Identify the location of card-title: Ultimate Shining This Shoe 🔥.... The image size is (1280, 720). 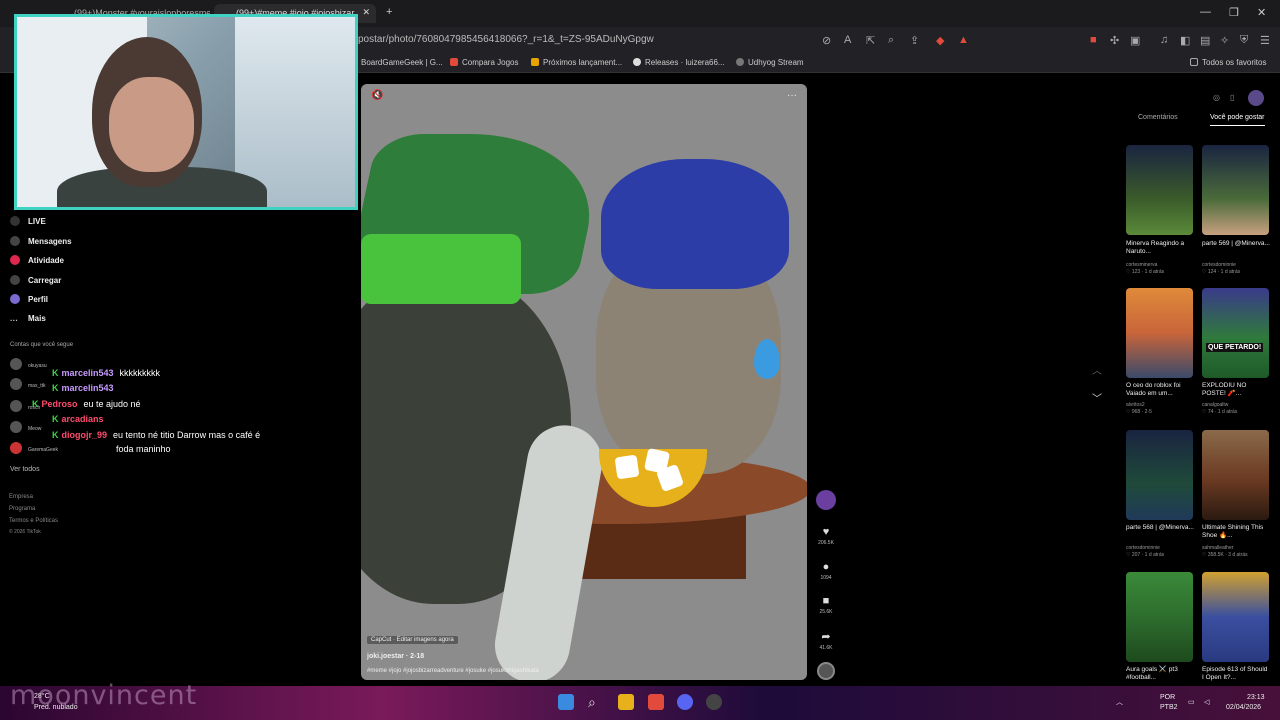
(1233, 531).